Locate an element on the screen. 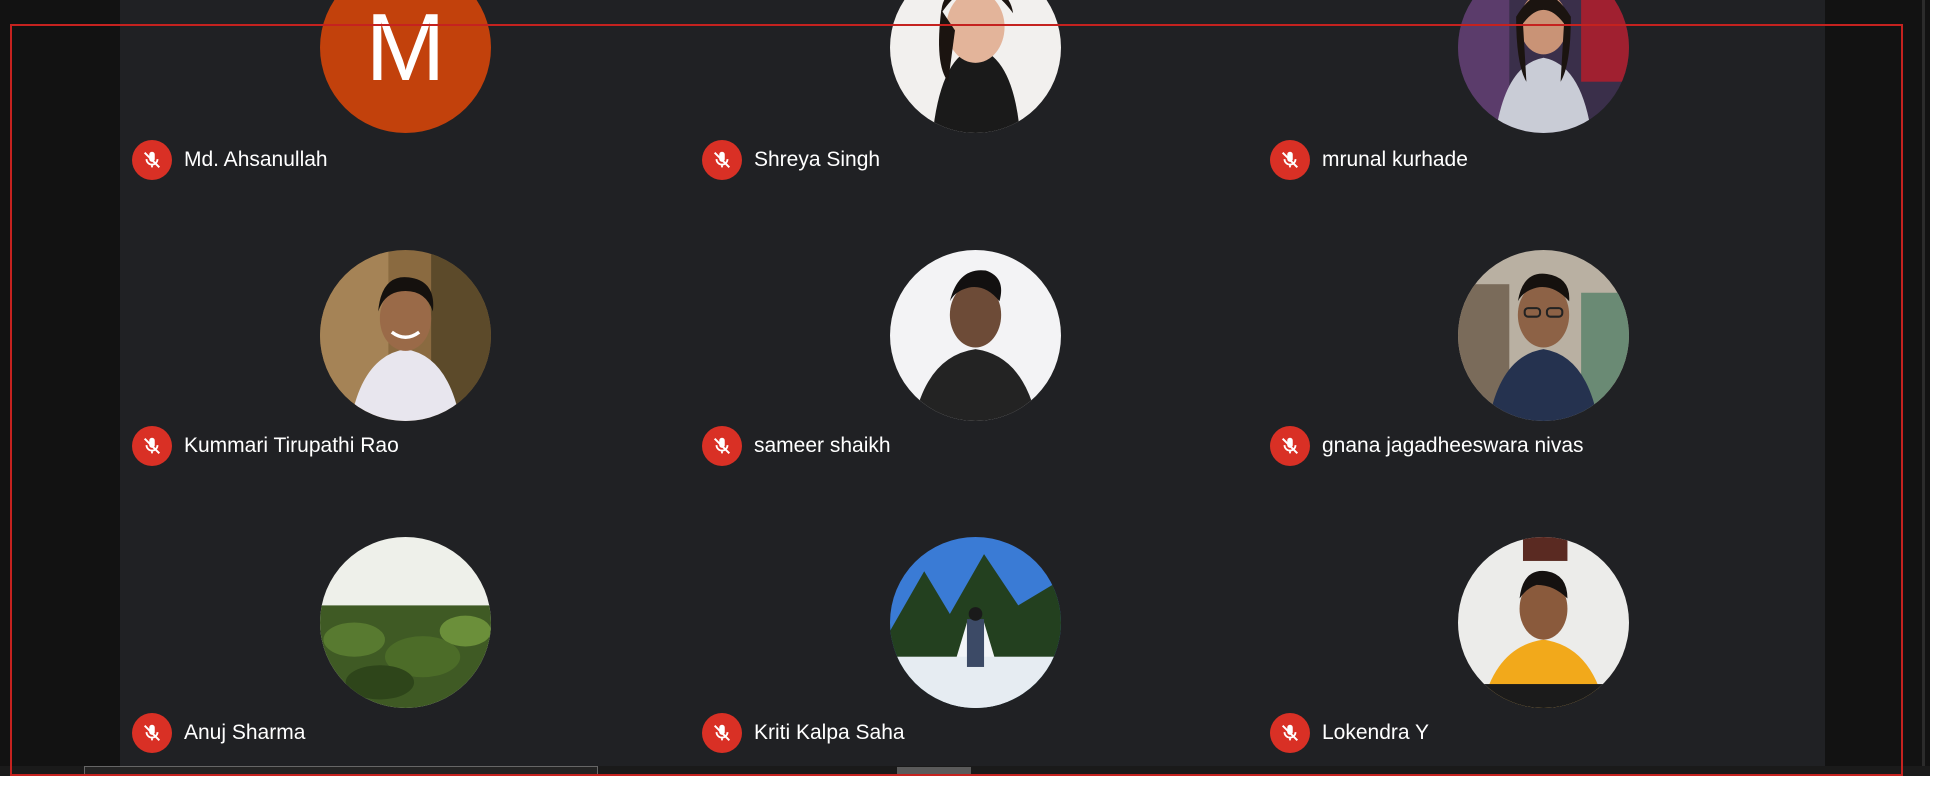 This screenshot has width=1942, height=803. participant-nameline: Kummari Tirupathi Rao is located at coordinates (265, 446).